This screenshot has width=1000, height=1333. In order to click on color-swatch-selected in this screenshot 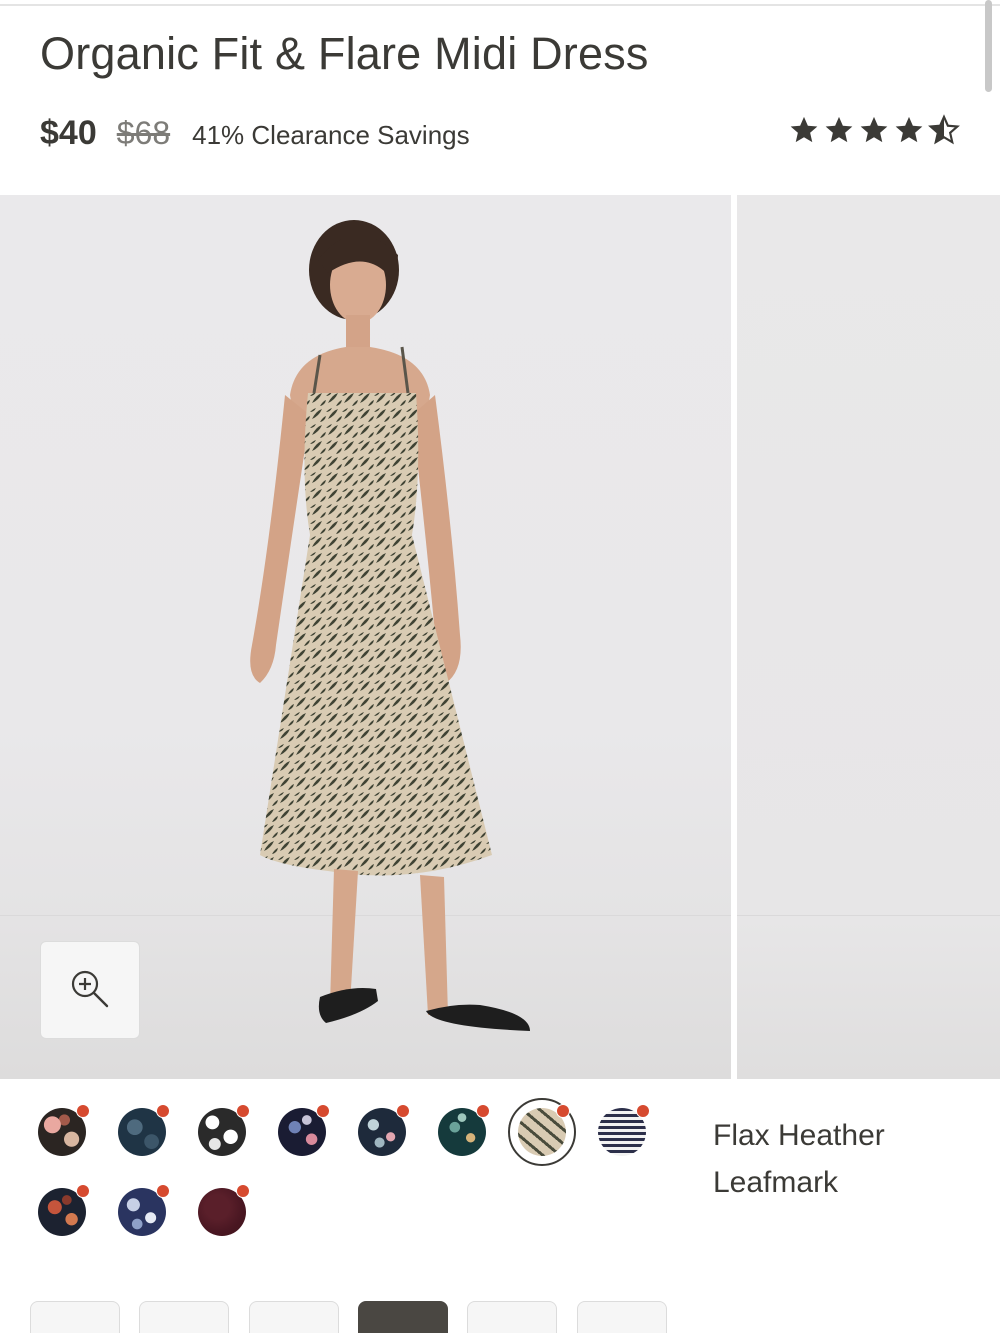, I will do `click(542, 1132)`.